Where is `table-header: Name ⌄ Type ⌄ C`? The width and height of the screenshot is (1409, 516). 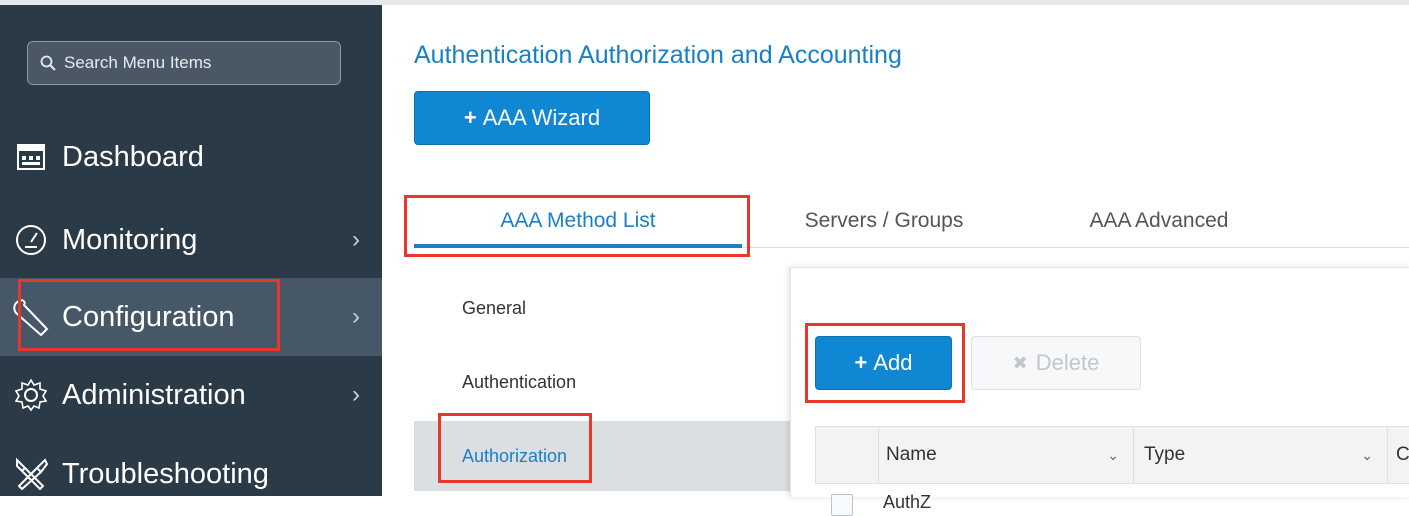
table-header: Name ⌄ Type ⌄ C is located at coordinates (1112, 455).